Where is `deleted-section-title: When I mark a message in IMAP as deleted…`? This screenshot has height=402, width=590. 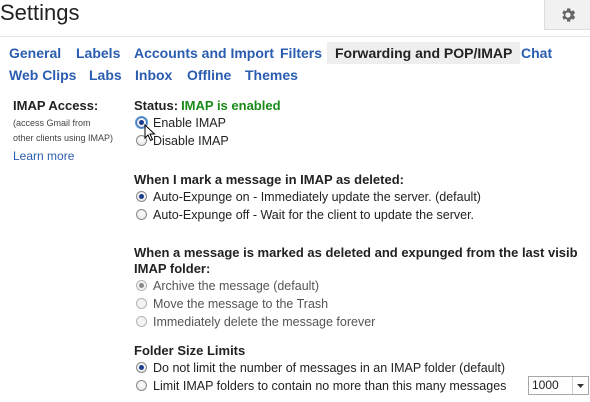 deleted-section-title: When I mark a message in IMAP as deleted… is located at coordinates (269, 179).